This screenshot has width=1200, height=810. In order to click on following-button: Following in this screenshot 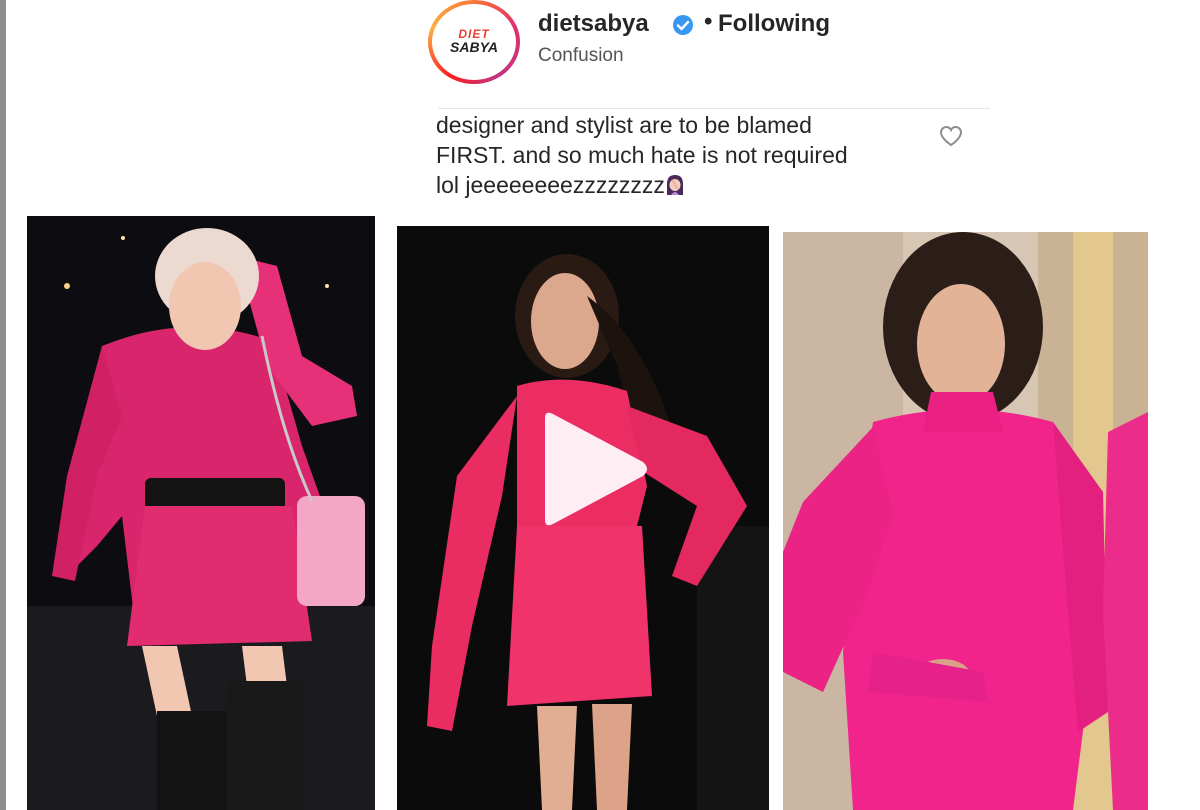, I will do `click(774, 24)`.